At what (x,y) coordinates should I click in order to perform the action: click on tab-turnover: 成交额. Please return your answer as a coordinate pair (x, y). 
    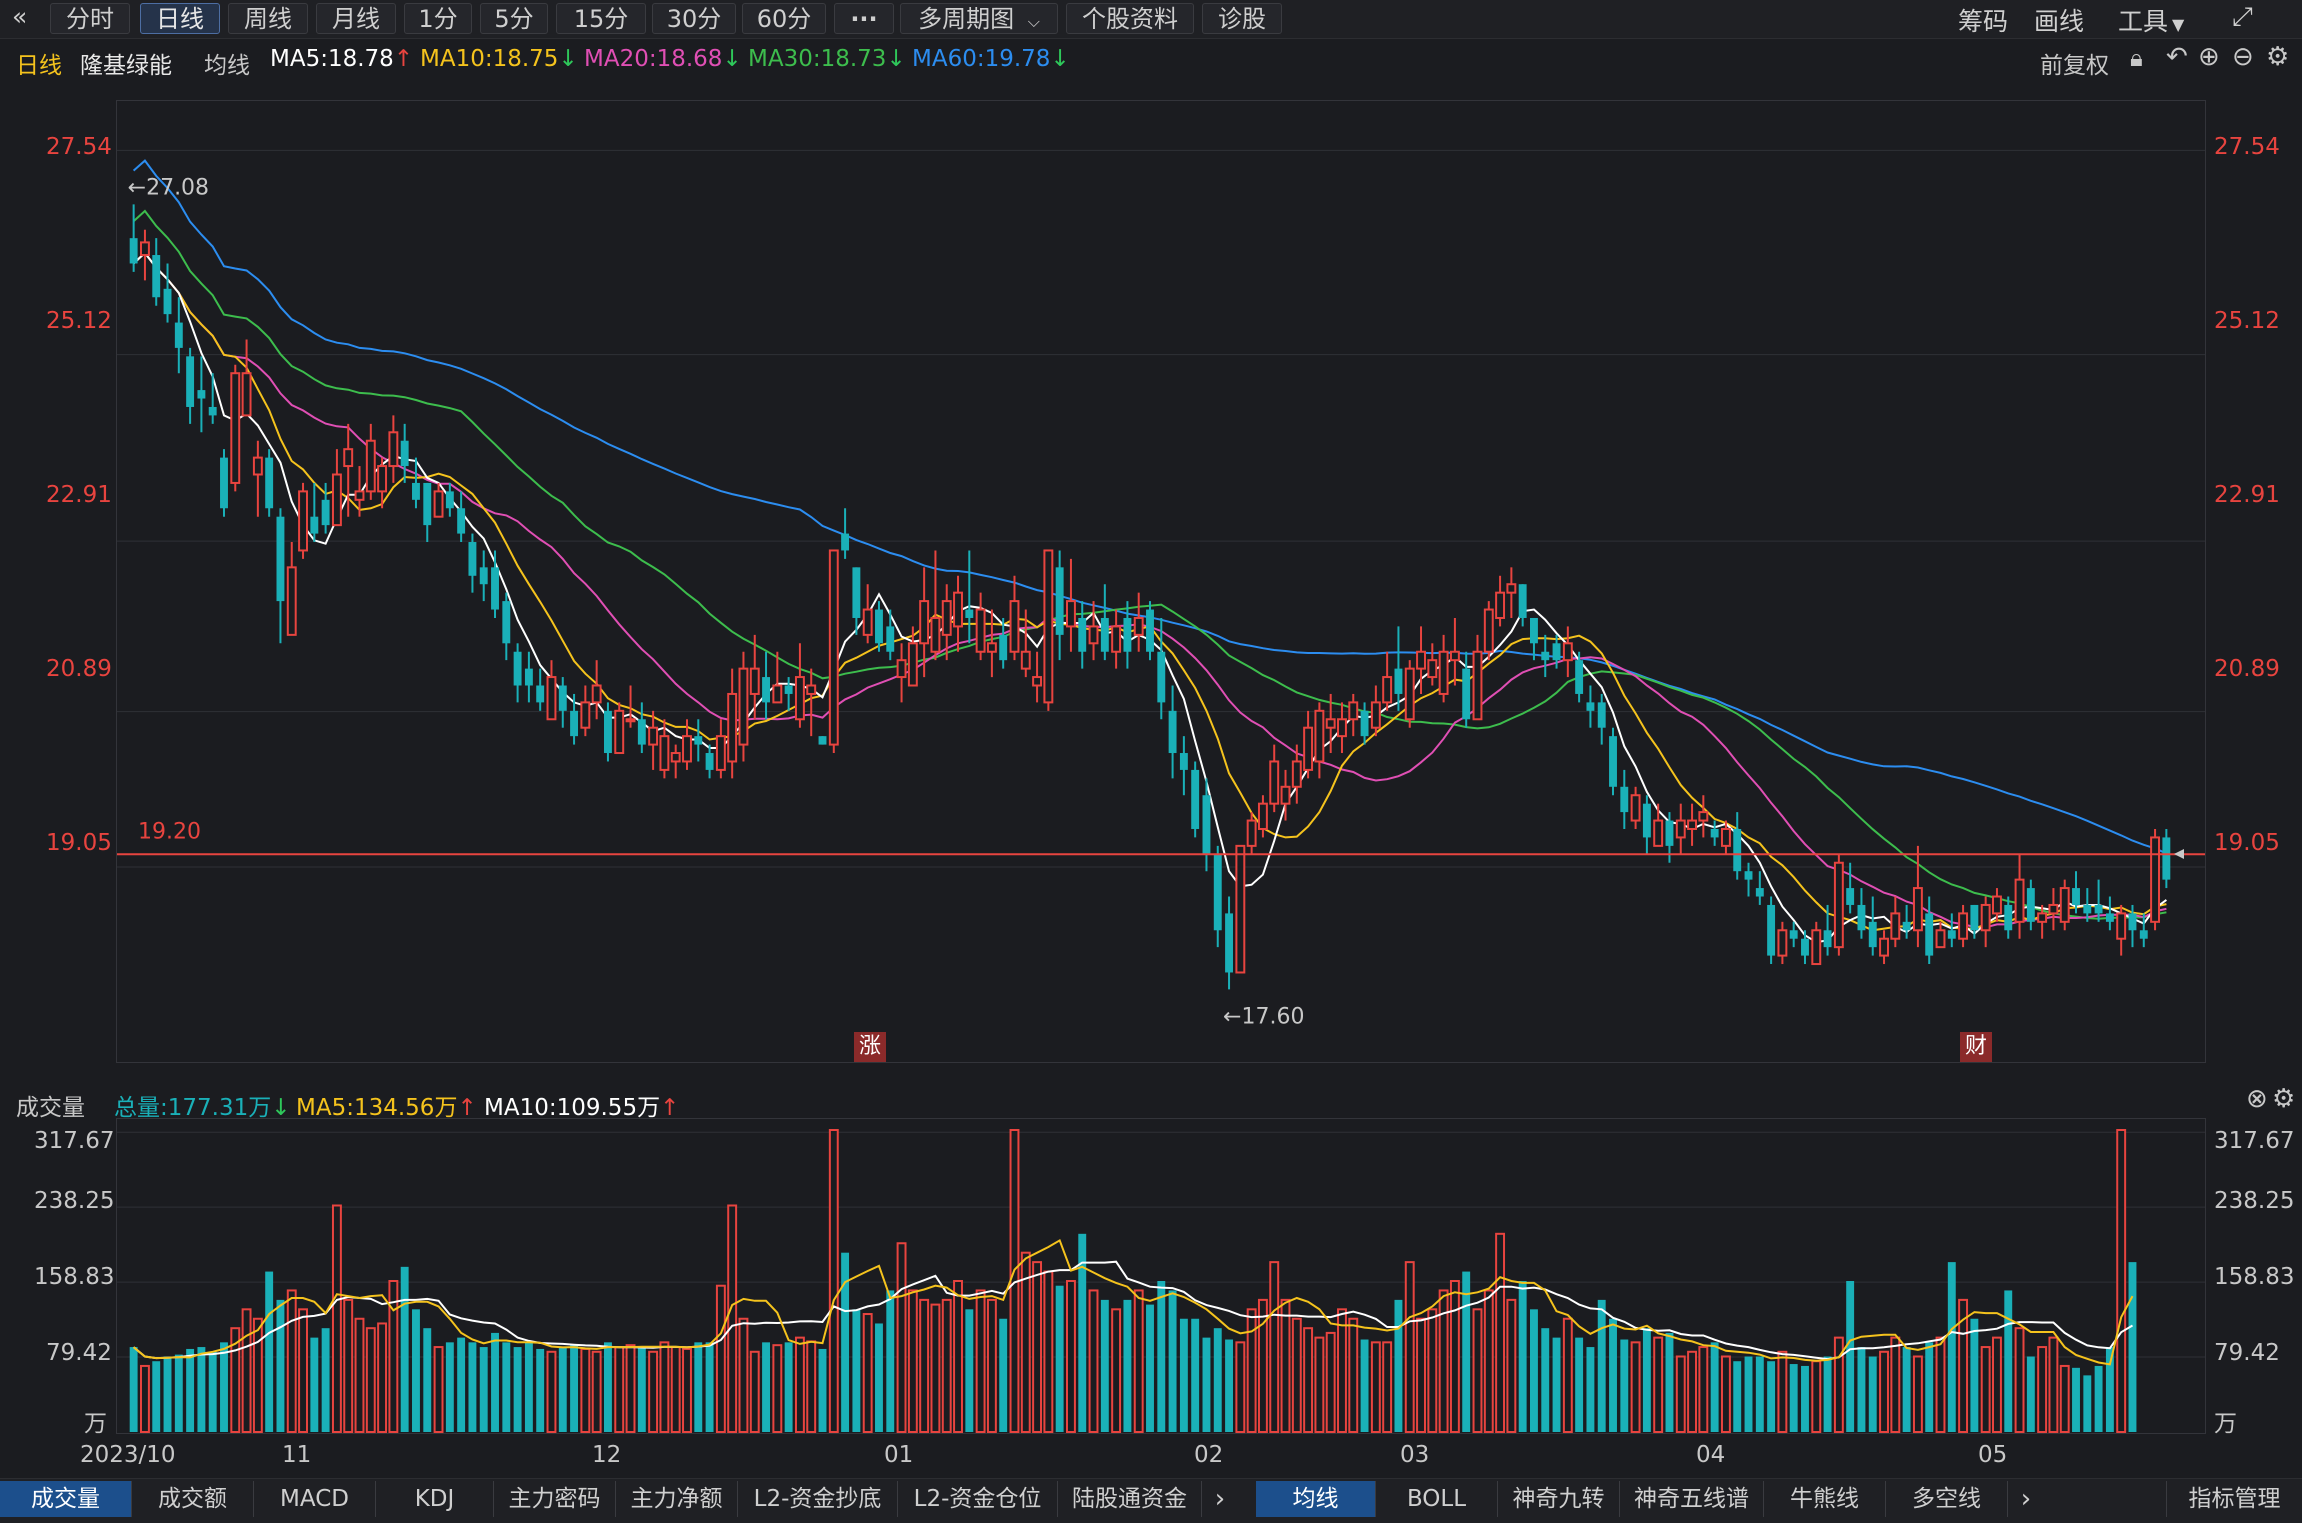
    Looking at the image, I should click on (193, 1499).